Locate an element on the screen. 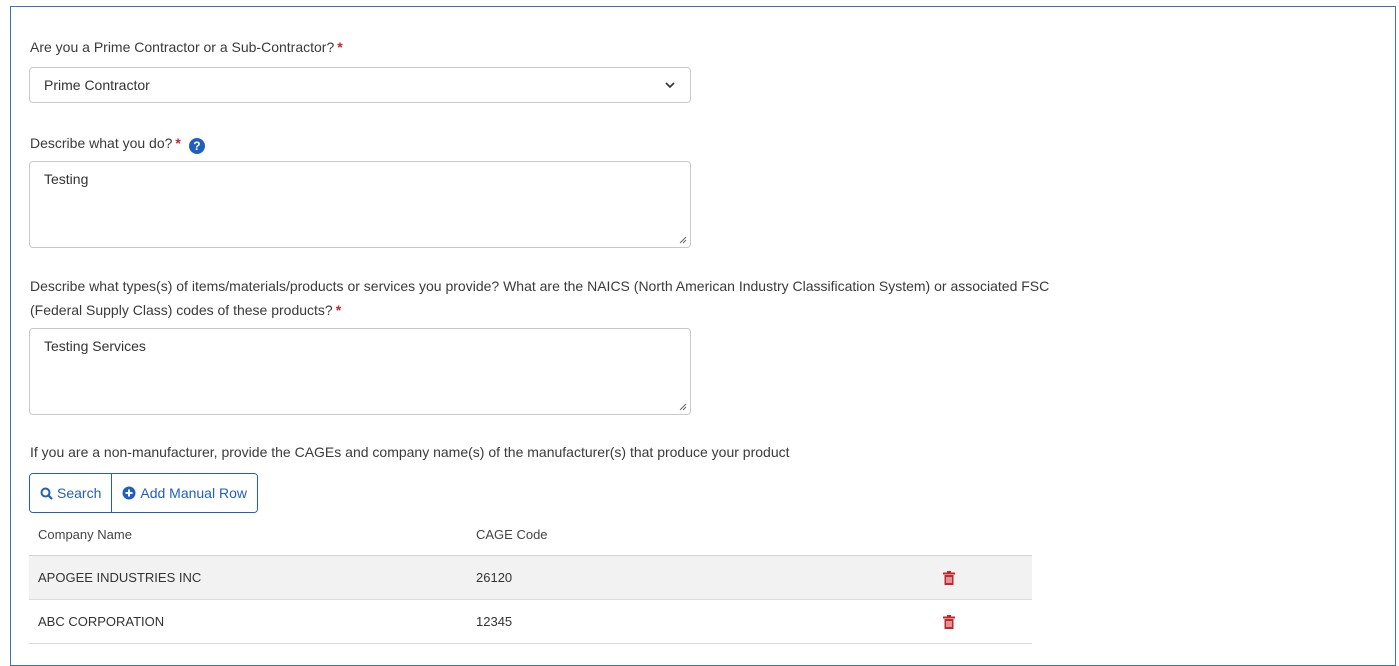  help-icon: ? is located at coordinates (196, 146).